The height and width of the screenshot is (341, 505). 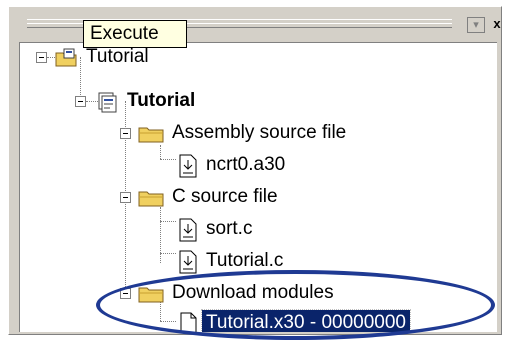 I want to click on tree-node-tutorial-x30: Tutorial.x30 - 00000000, so click(x=255, y=320).